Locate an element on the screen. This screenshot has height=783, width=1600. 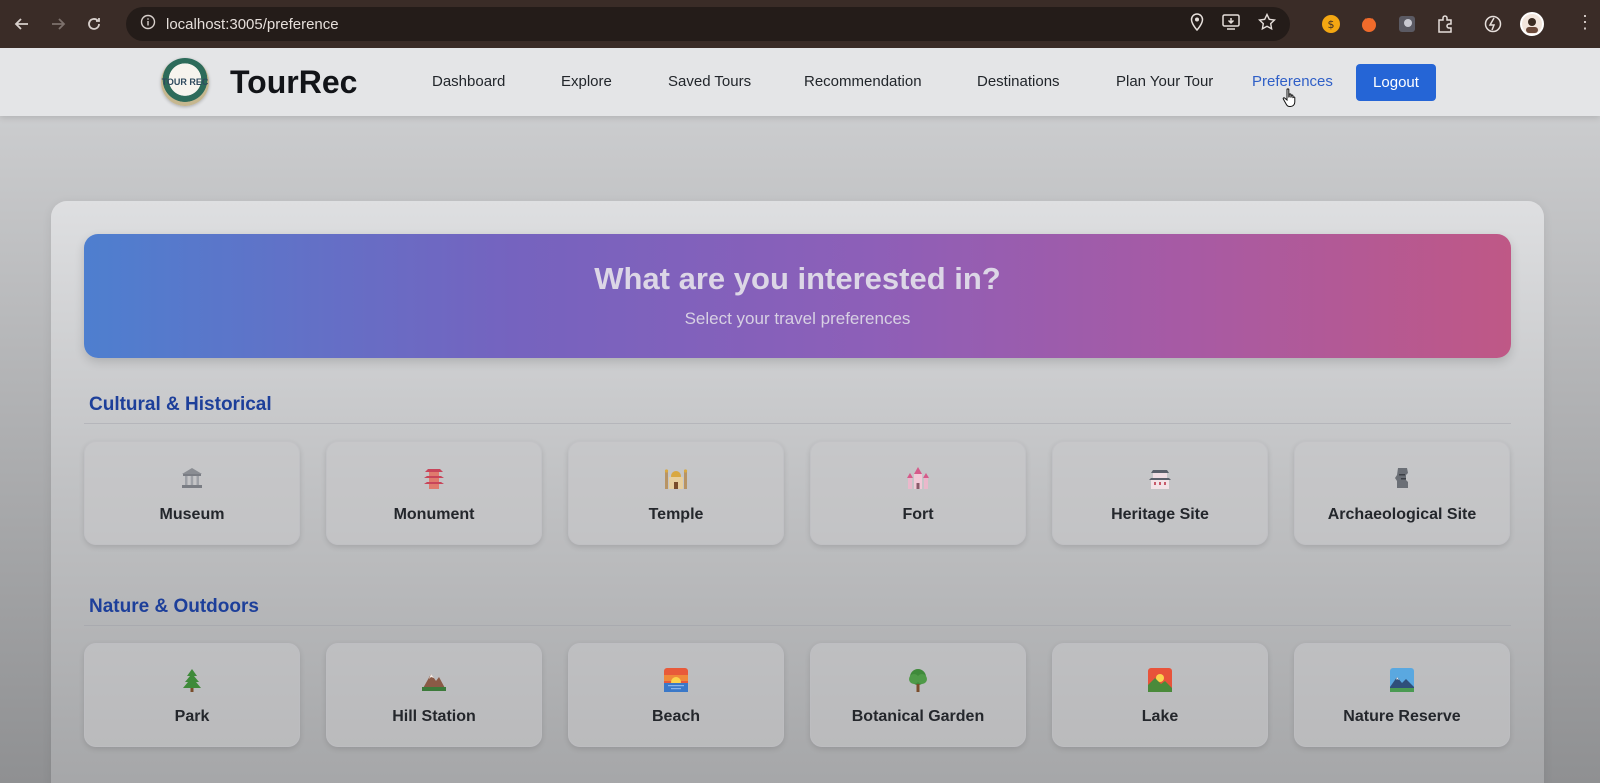
pref-card-temple: Temple is located at coordinates (676, 493).